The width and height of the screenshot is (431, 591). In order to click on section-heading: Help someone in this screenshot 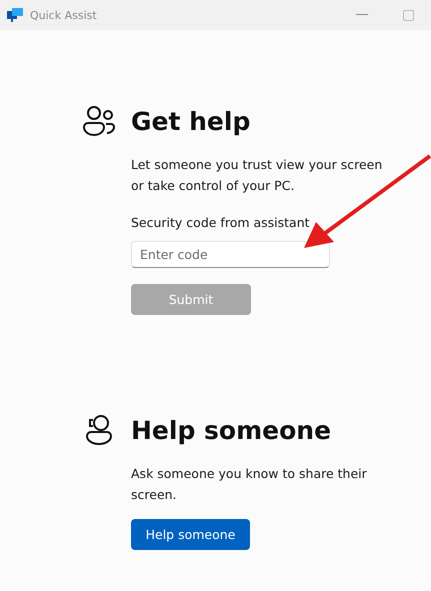, I will do `click(231, 430)`.